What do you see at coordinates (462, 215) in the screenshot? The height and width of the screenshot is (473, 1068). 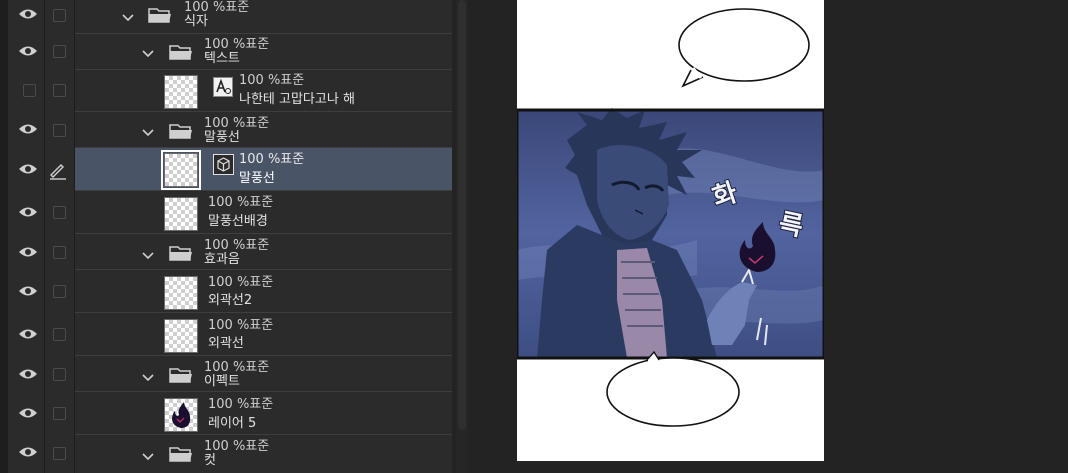 I see `scrollbar-thumb` at bounding box center [462, 215].